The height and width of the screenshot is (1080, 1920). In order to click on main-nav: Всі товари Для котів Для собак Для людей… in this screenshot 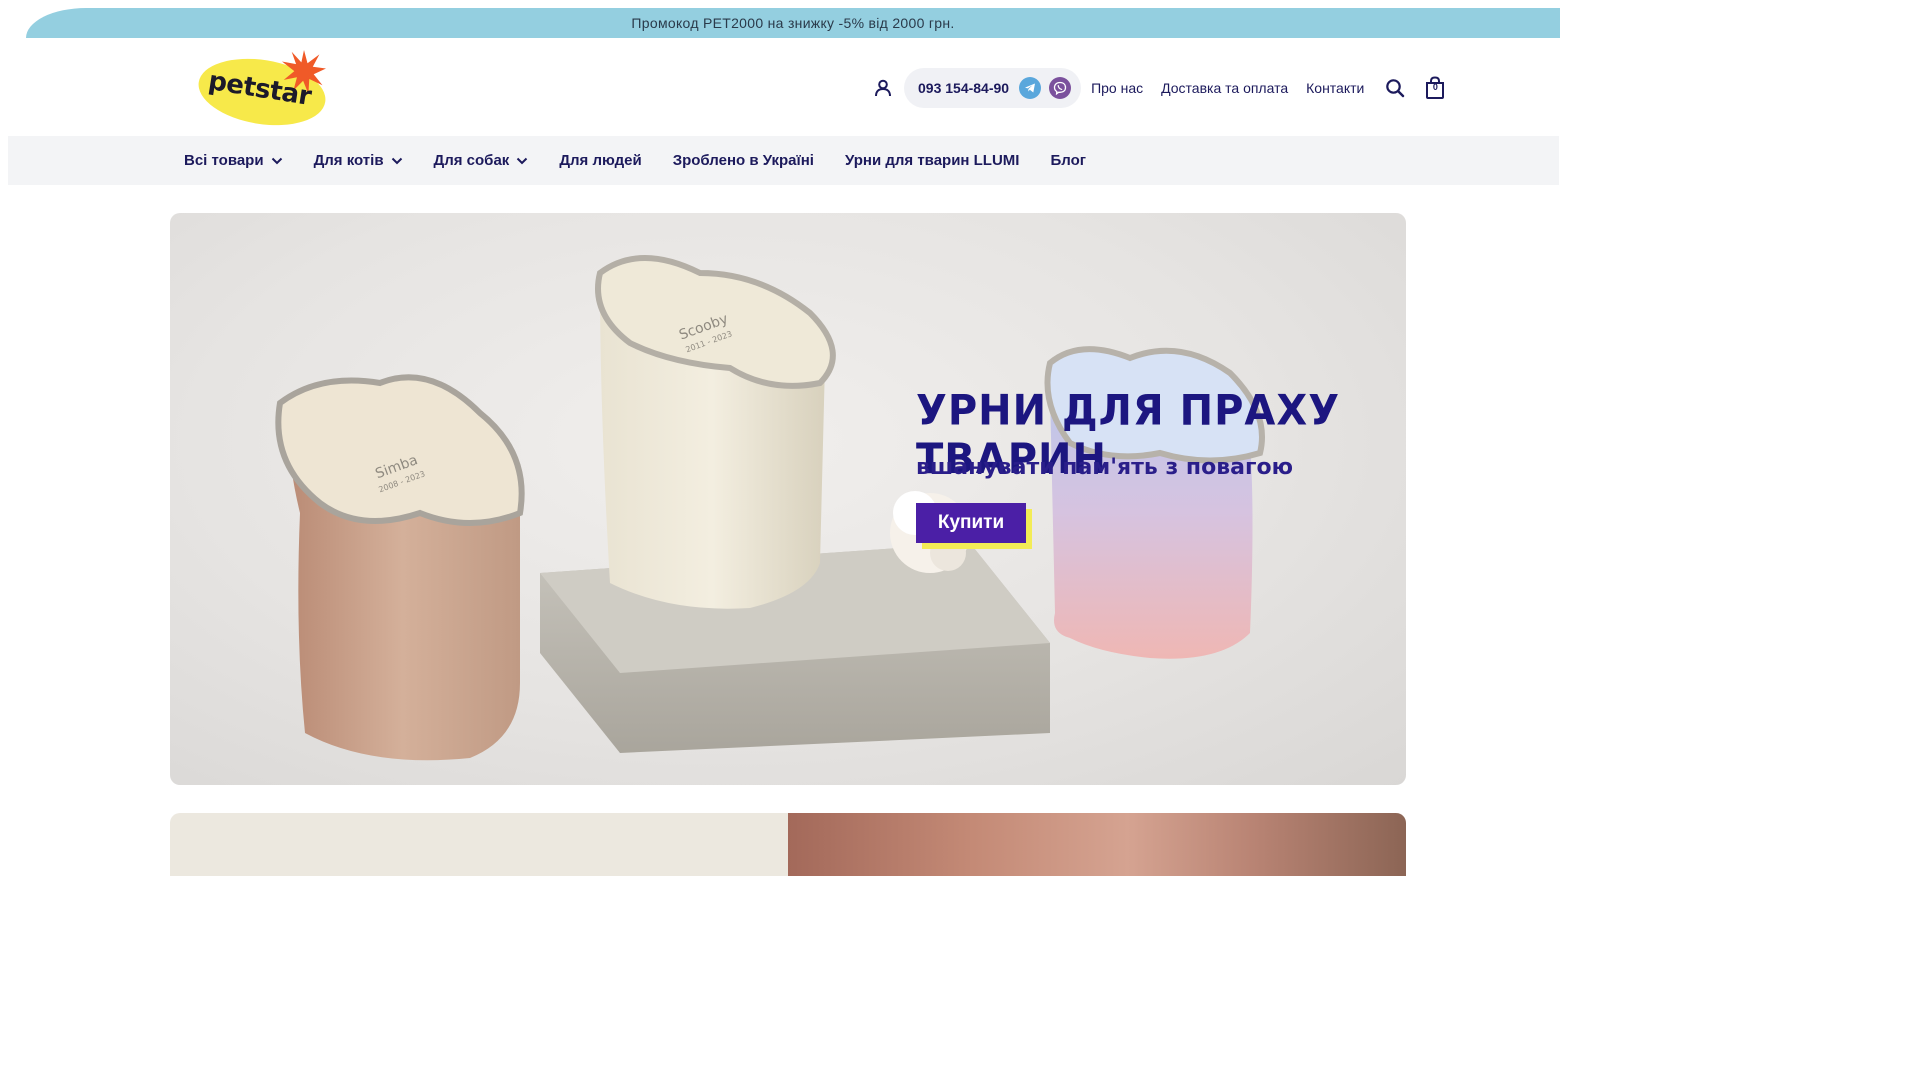, I will do `click(783, 160)`.